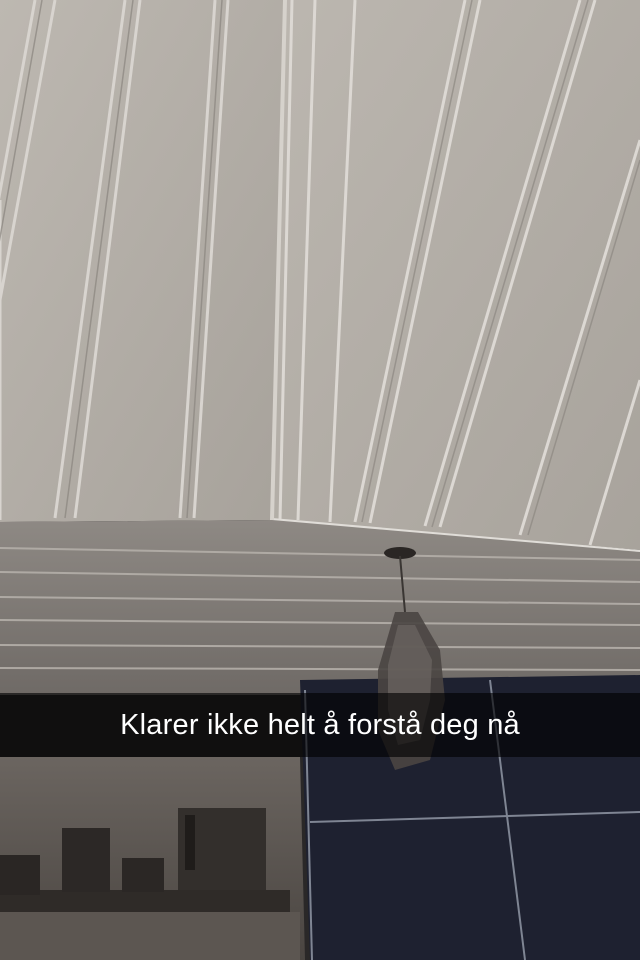  Describe the element at coordinates (152, 858) in the screenshot. I see `shelf-area` at that location.